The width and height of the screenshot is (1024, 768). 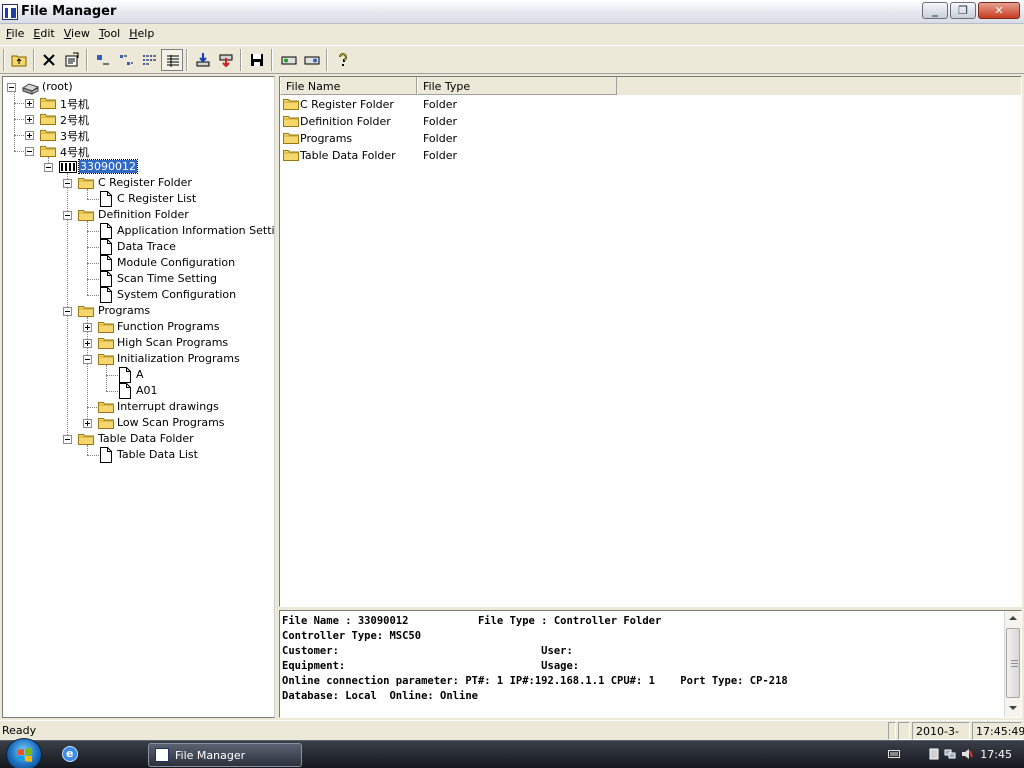 What do you see at coordinates (327, 60) in the screenshot?
I see `toolbar-separator` at bounding box center [327, 60].